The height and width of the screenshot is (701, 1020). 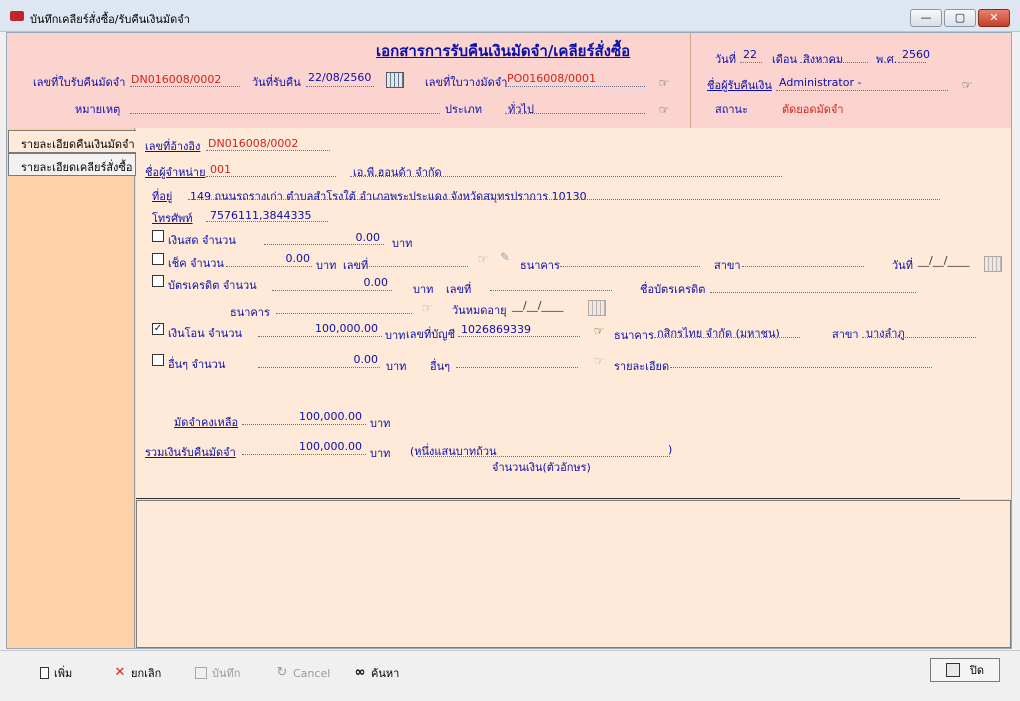 I want to click on credit-checkbox, so click(x=158, y=281).